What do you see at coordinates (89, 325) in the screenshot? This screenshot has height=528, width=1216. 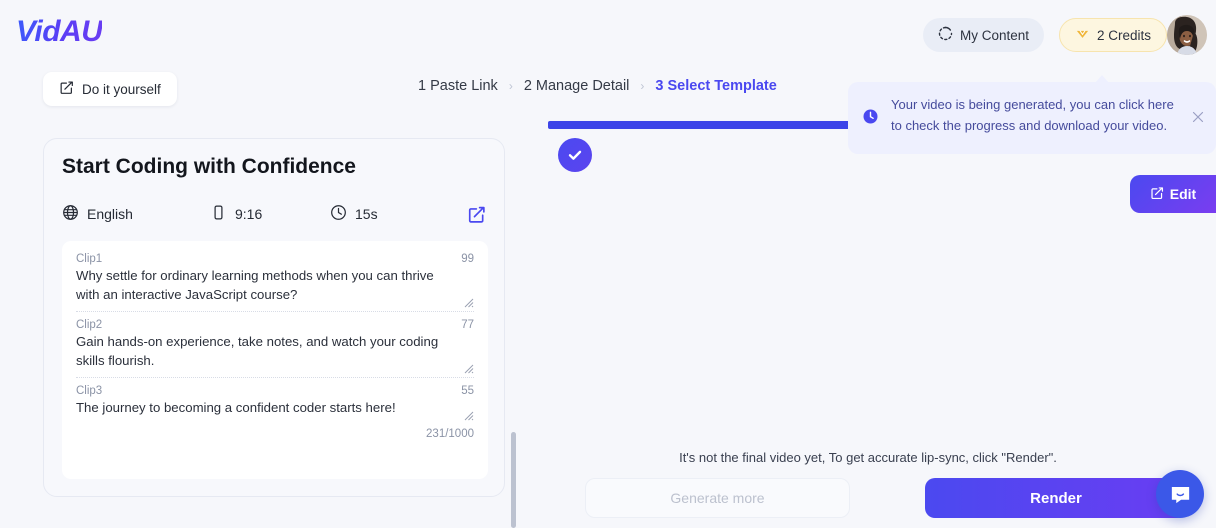 I see `clip-label: Clip2` at bounding box center [89, 325].